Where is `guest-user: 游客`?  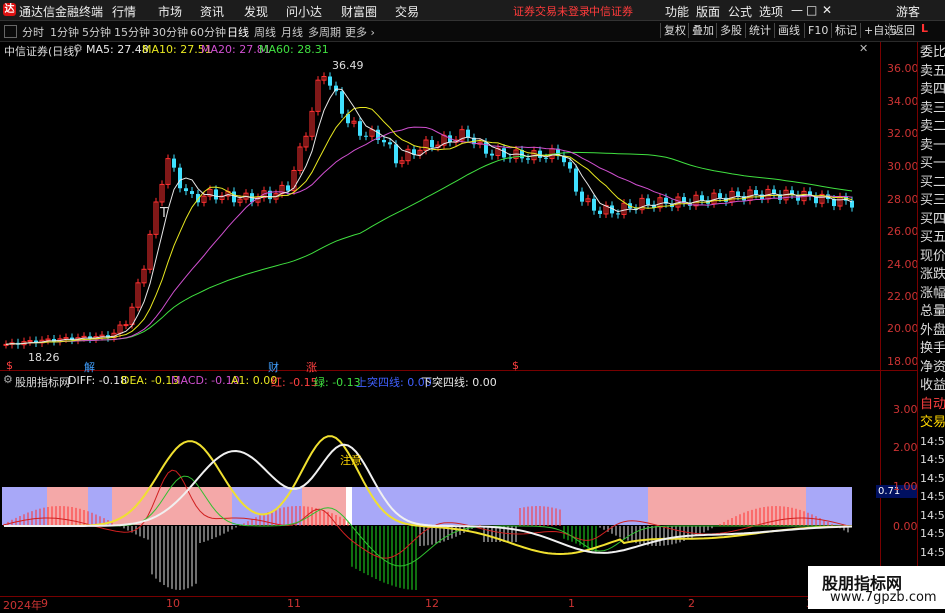 guest-user: 游客 is located at coordinates (908, 11).